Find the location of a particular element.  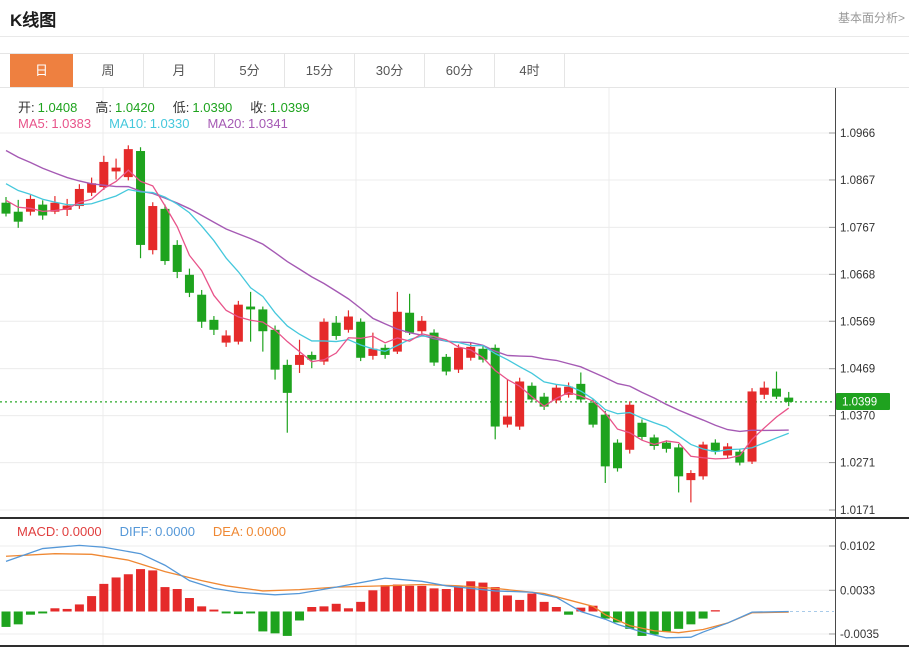

legend-value: 1.0383 is located at coordinates (71, 123).